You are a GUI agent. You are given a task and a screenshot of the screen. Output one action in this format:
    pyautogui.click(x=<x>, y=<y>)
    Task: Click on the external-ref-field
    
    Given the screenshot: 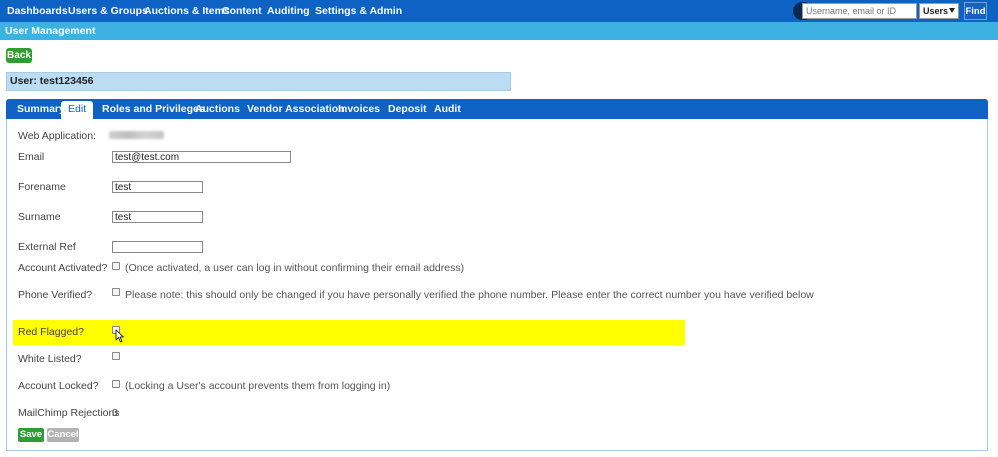 What is the action you would take?
    pyautogui.click(x=157, y=247)
    